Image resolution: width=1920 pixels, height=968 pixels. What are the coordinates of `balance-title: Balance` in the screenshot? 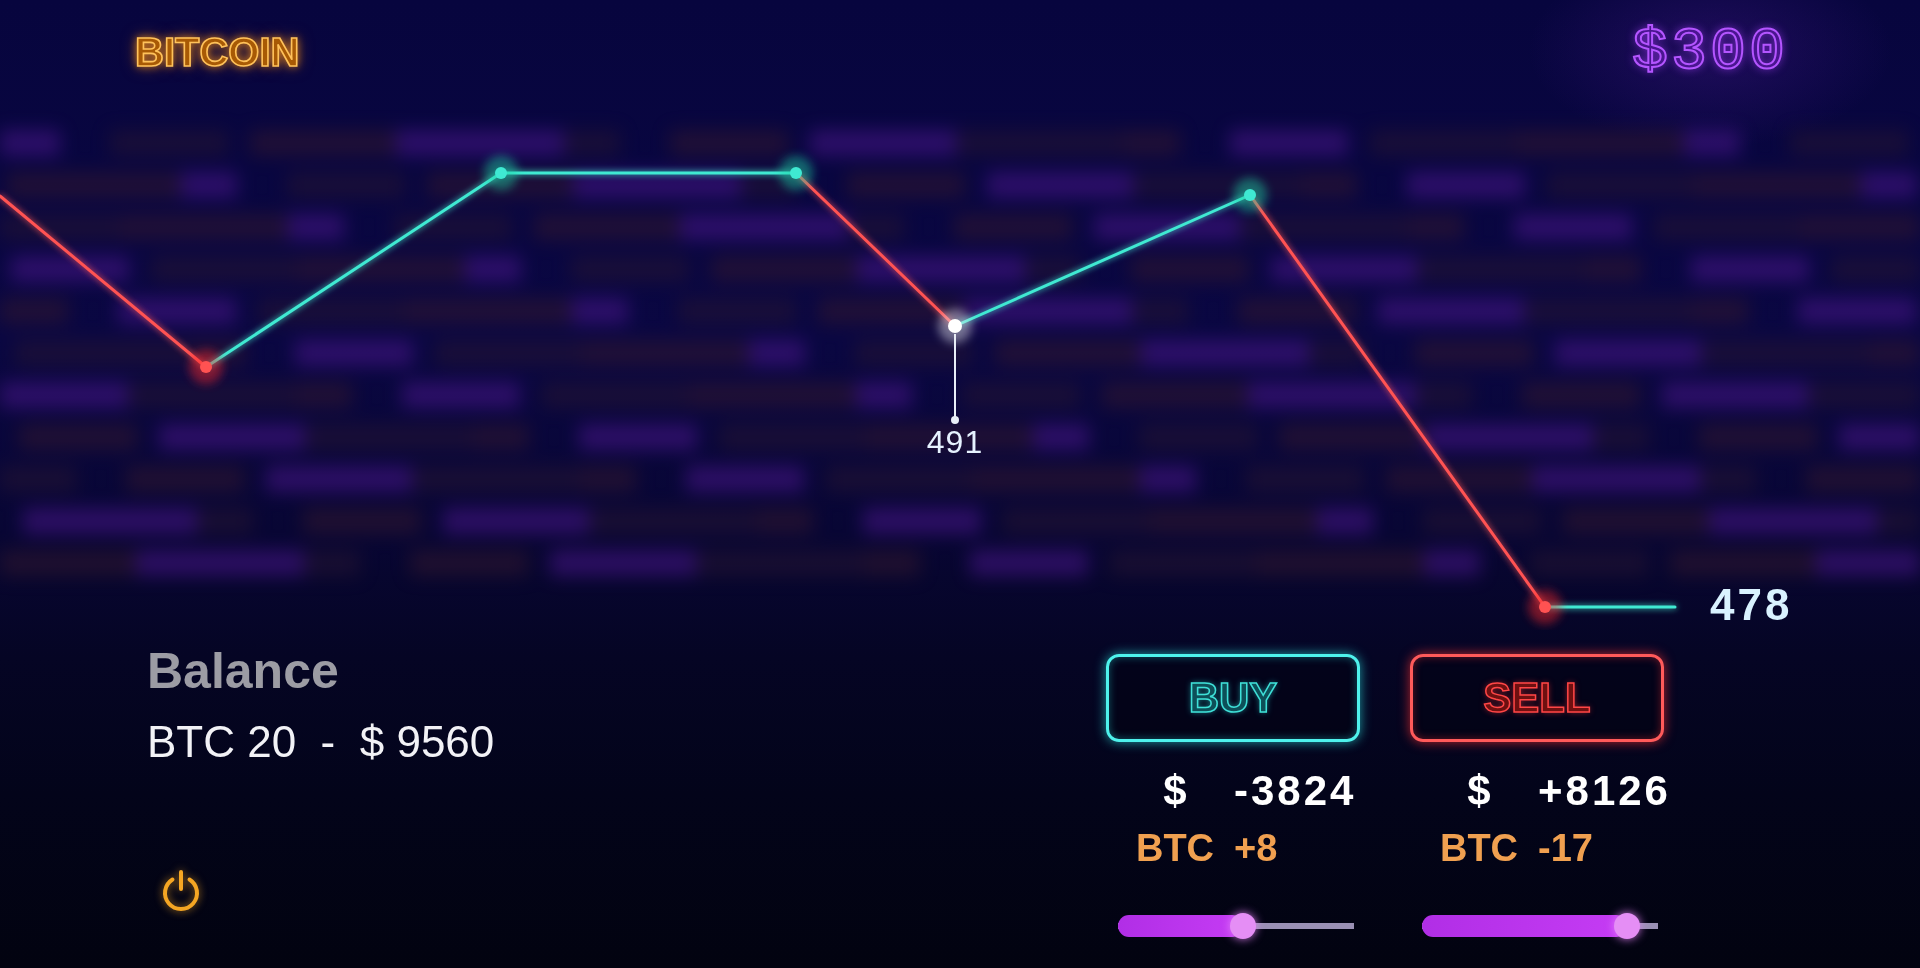 It's located at (243, 671).